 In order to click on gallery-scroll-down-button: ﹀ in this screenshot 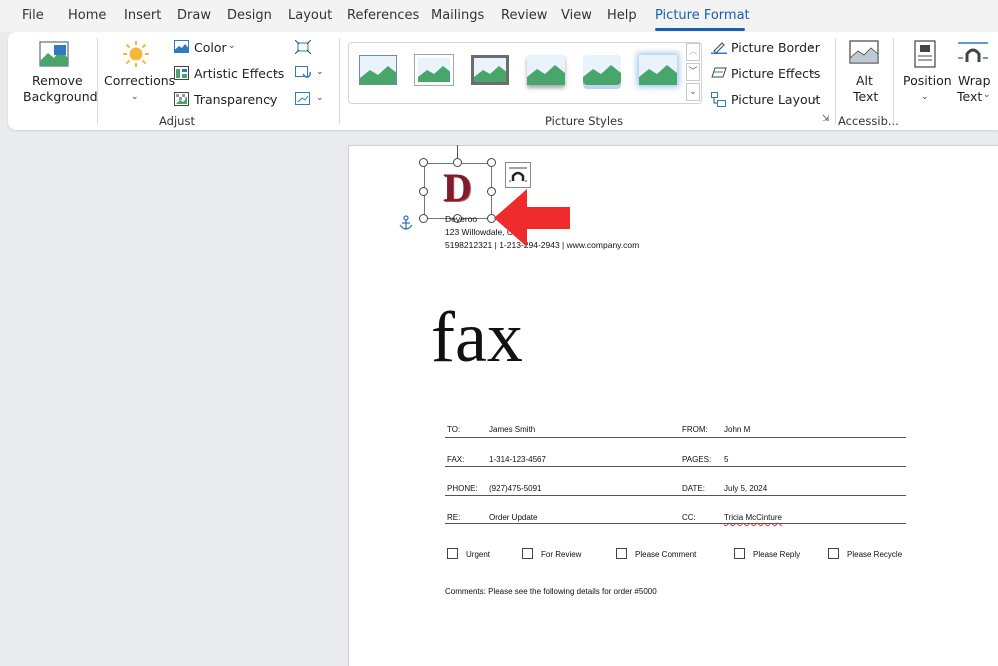, I will do `click(693, 72)`.